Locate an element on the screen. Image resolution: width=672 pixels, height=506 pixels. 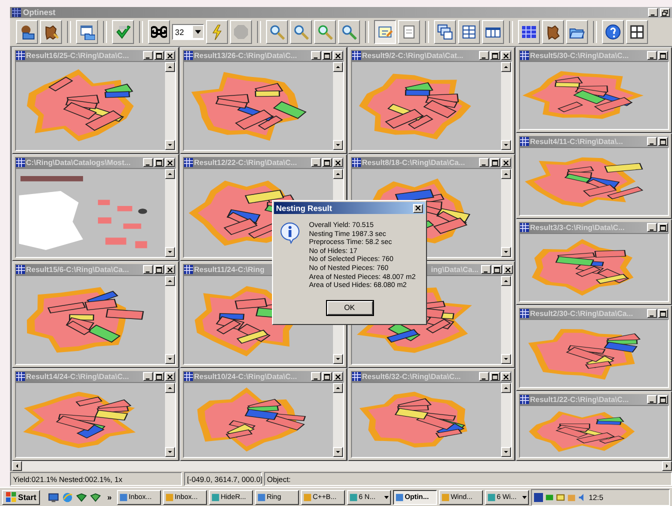
window-title: Optinest is located at coordinates (39, 12).